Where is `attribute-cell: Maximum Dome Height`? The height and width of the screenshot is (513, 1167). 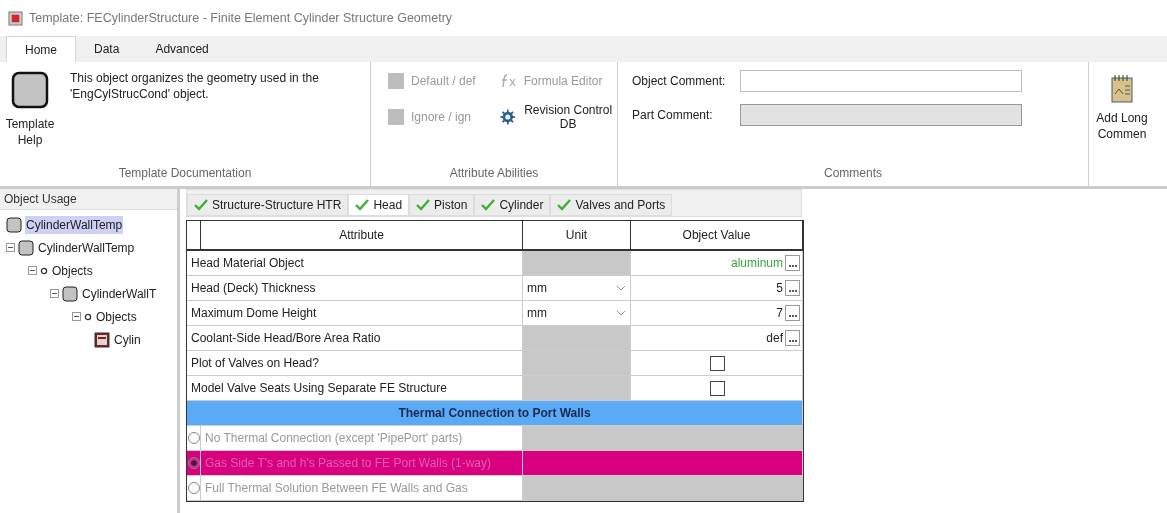
attribute-cell: Maximum Dome Height is located at coordinates (355, 313).